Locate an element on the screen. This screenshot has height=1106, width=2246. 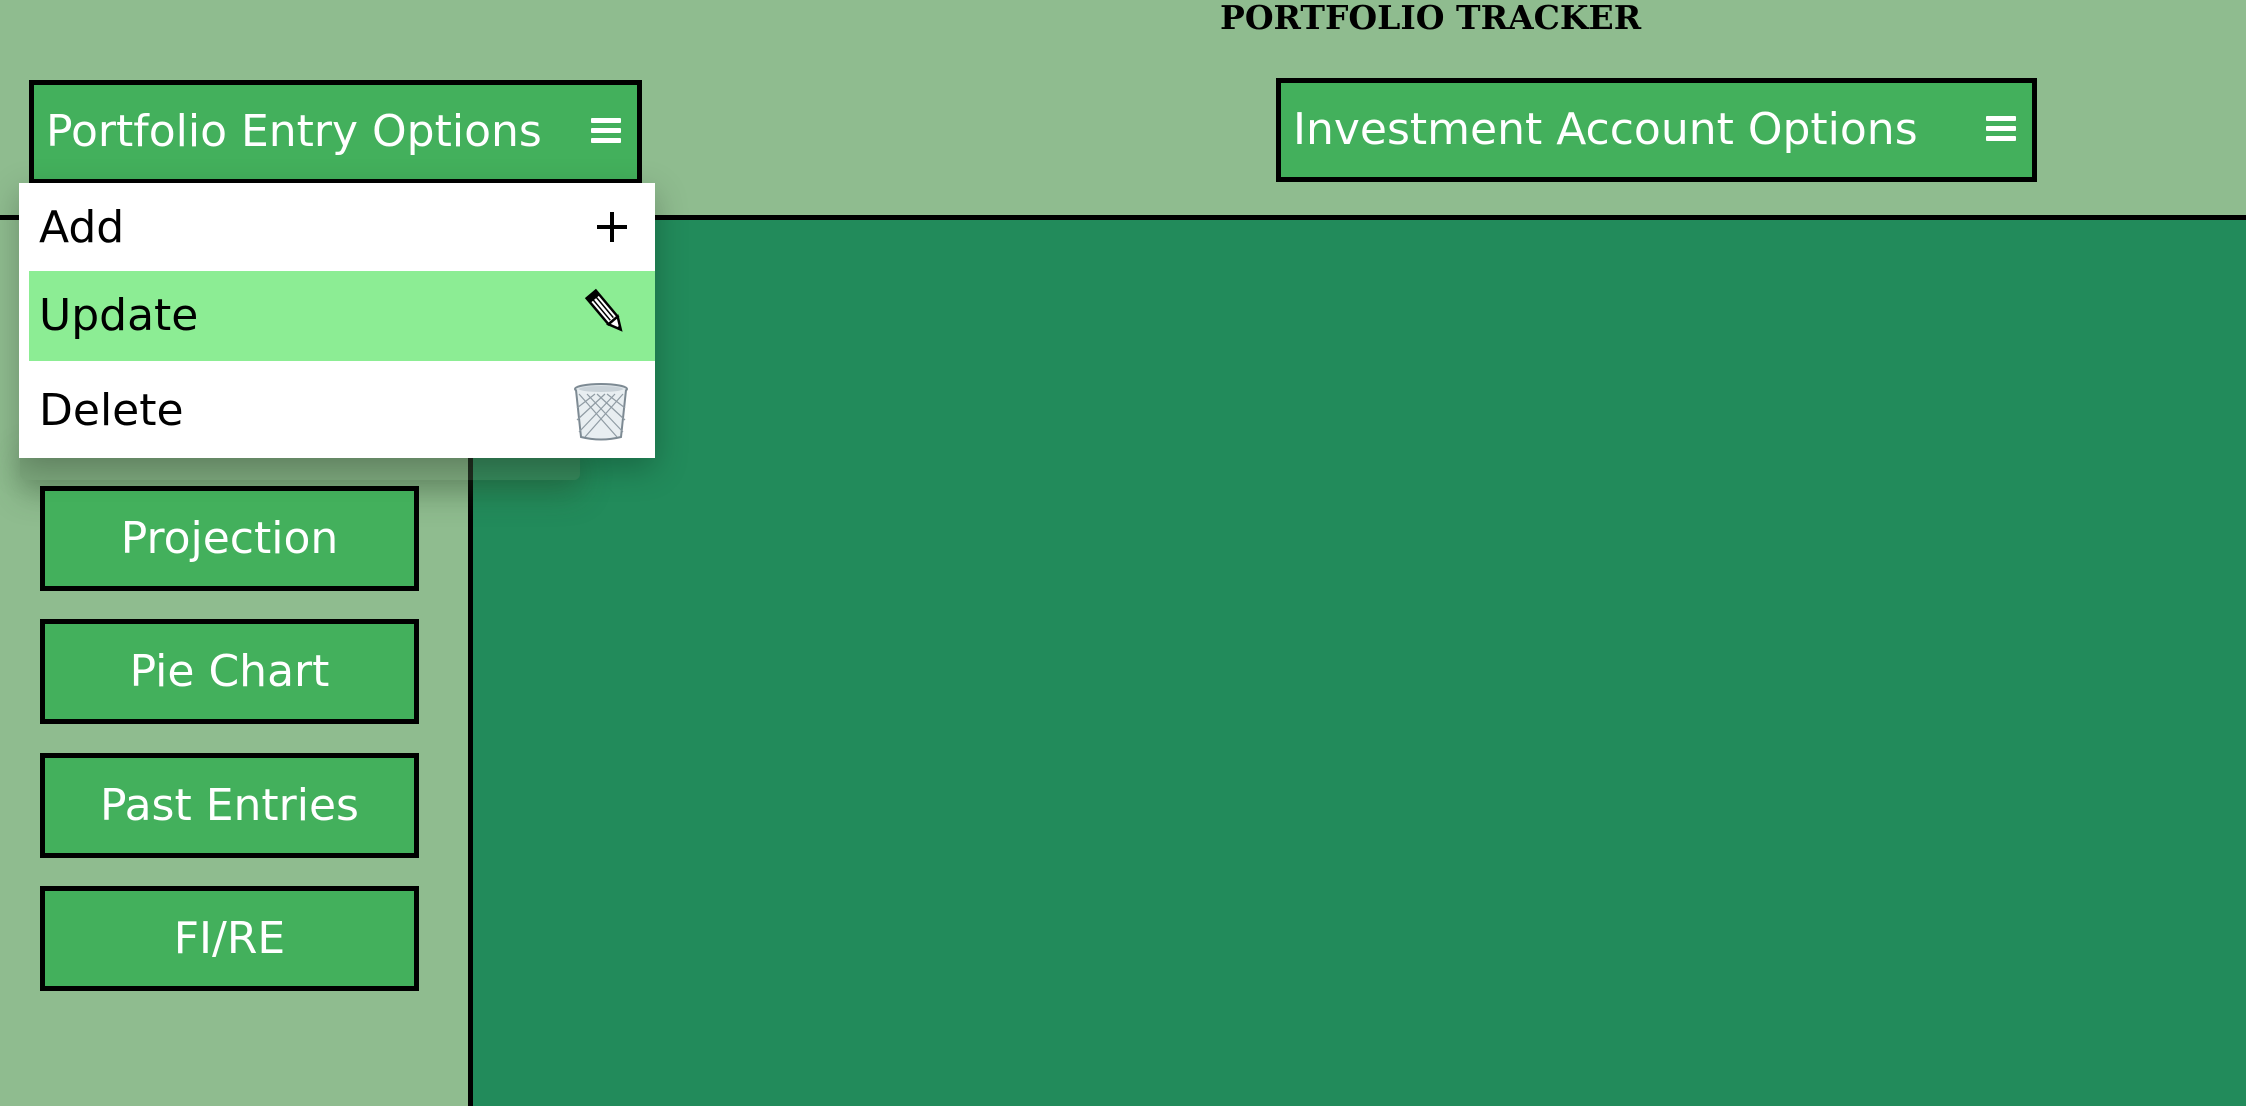
portfolio-entry-options-button: Portfolio Entry Options is located at coordinates (335, 132).